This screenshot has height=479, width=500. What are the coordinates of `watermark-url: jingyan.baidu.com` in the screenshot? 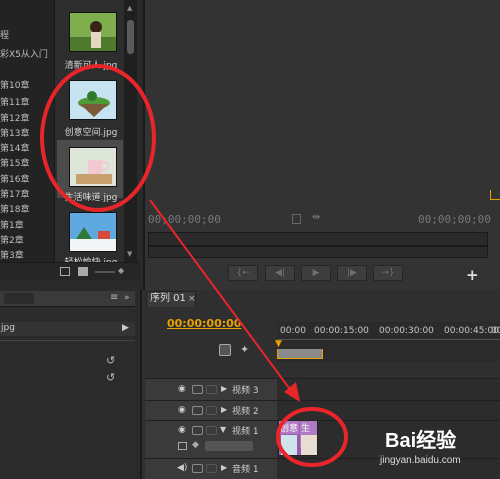 It's located at (420, 460).